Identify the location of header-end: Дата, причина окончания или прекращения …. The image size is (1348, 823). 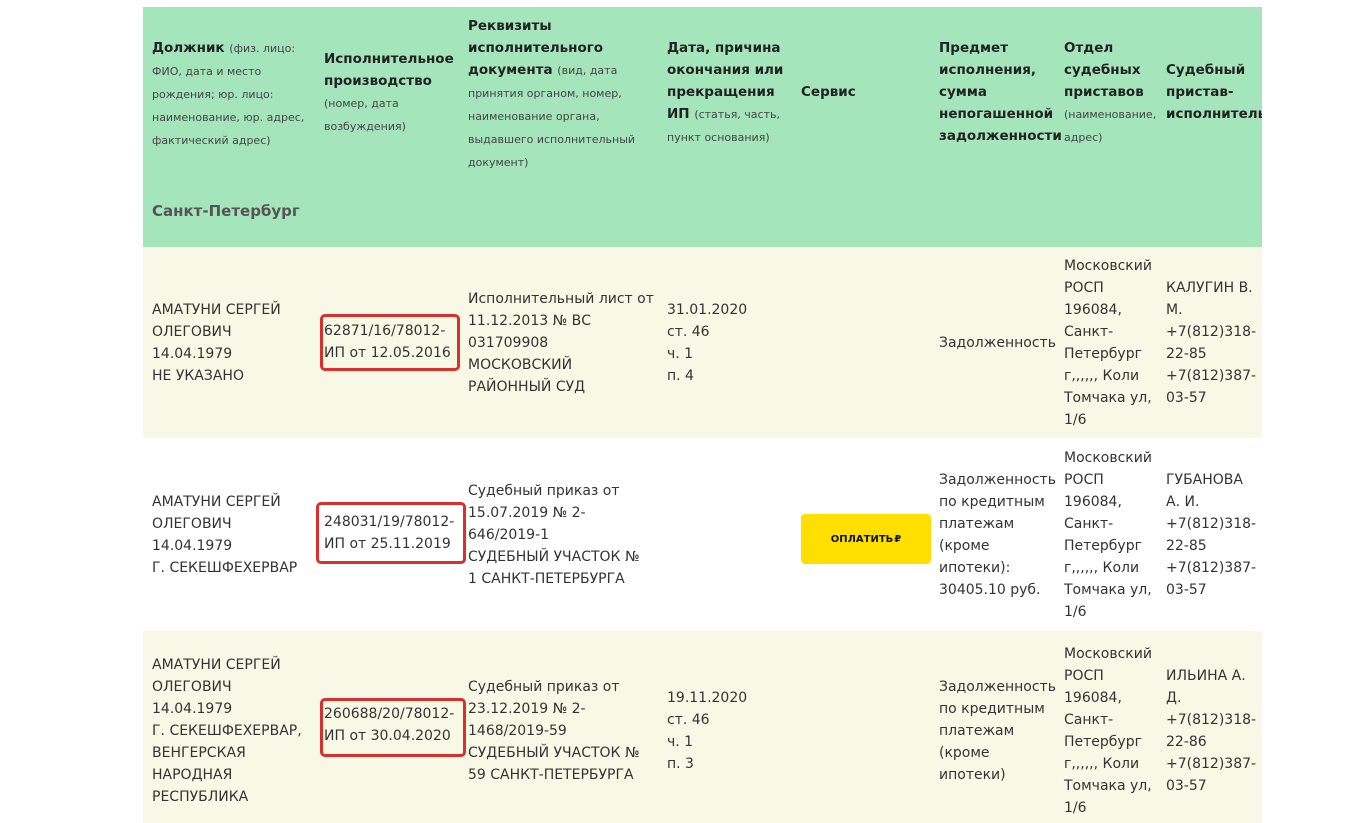
(725, 92).